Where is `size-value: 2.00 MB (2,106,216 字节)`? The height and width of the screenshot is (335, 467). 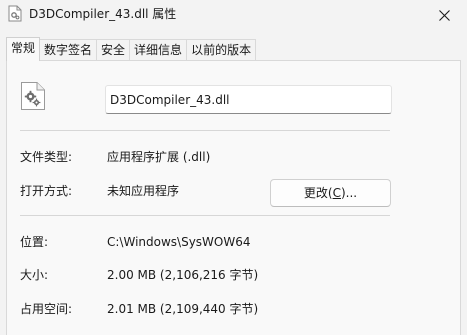 size-value: 2.00 MB (2,106,216 字节) is located at coordinates (183, 275).